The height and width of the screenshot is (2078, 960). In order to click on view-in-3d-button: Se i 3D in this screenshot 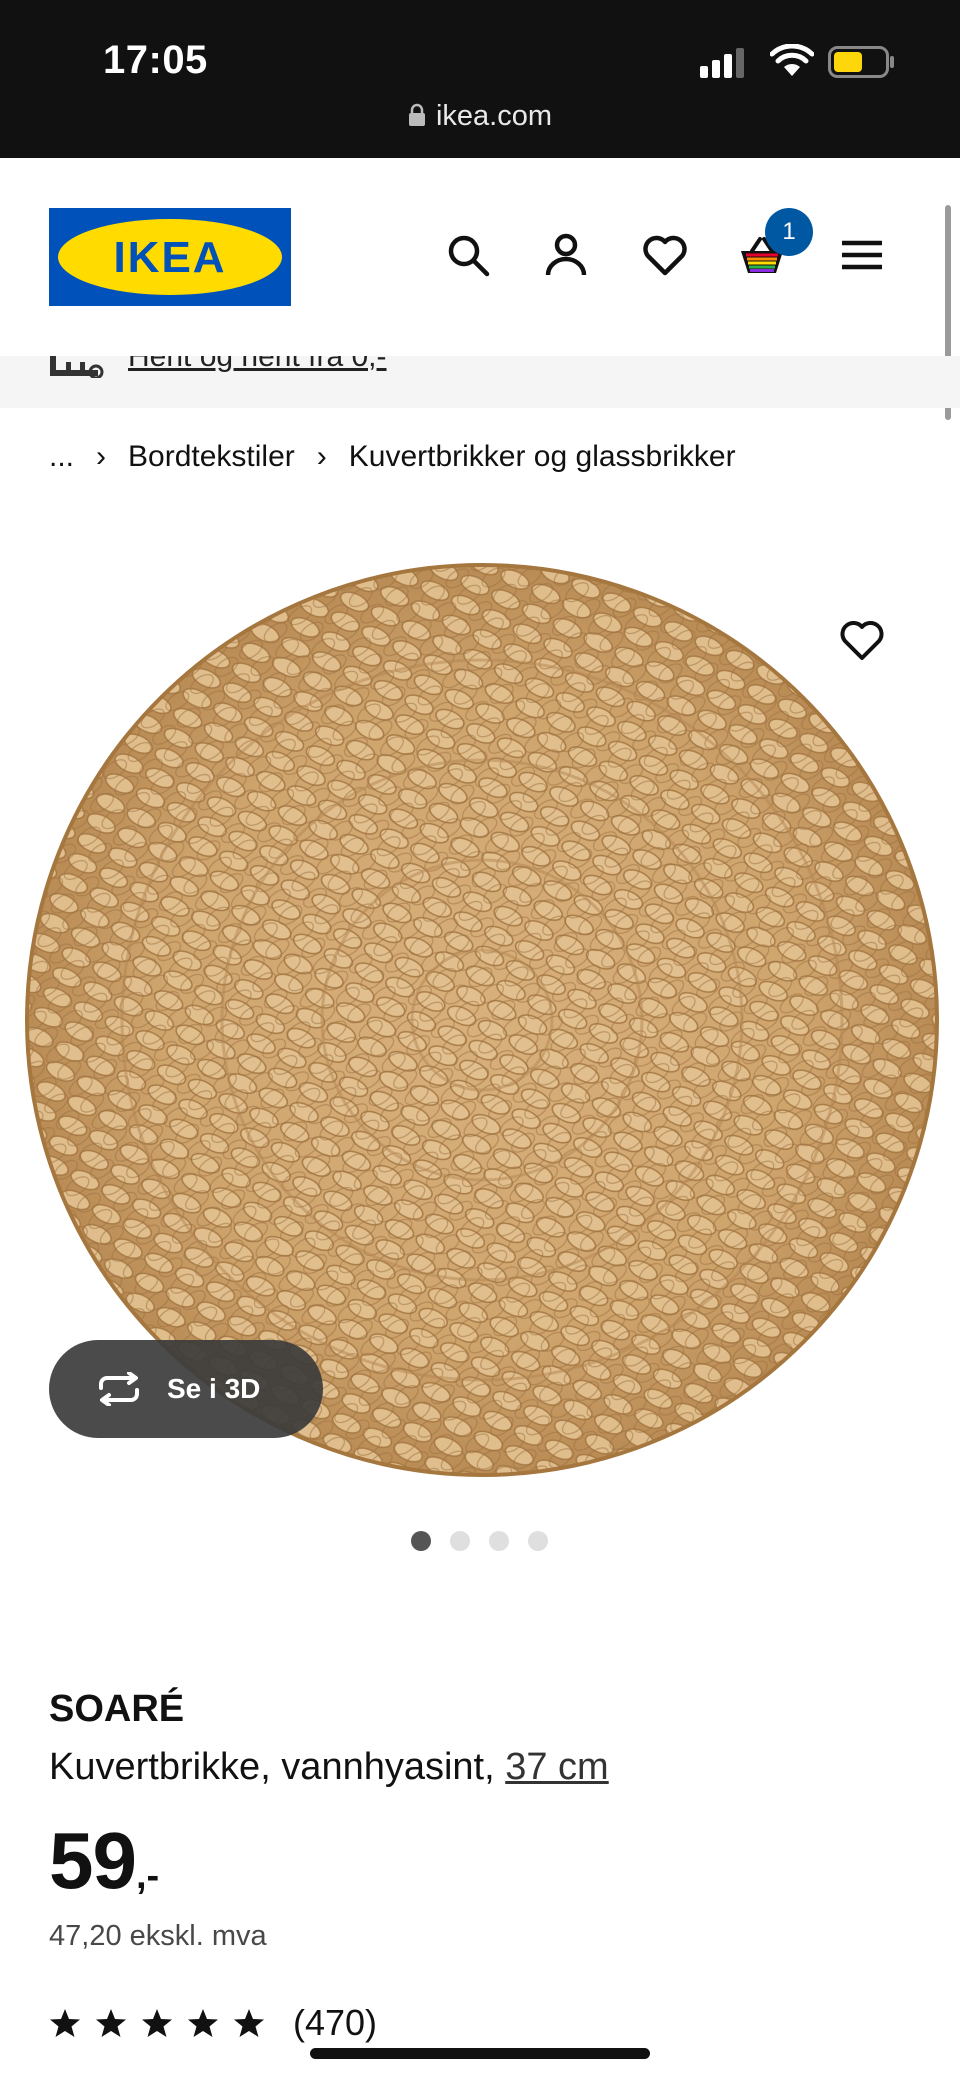, I will do `click(186, 1389)`.